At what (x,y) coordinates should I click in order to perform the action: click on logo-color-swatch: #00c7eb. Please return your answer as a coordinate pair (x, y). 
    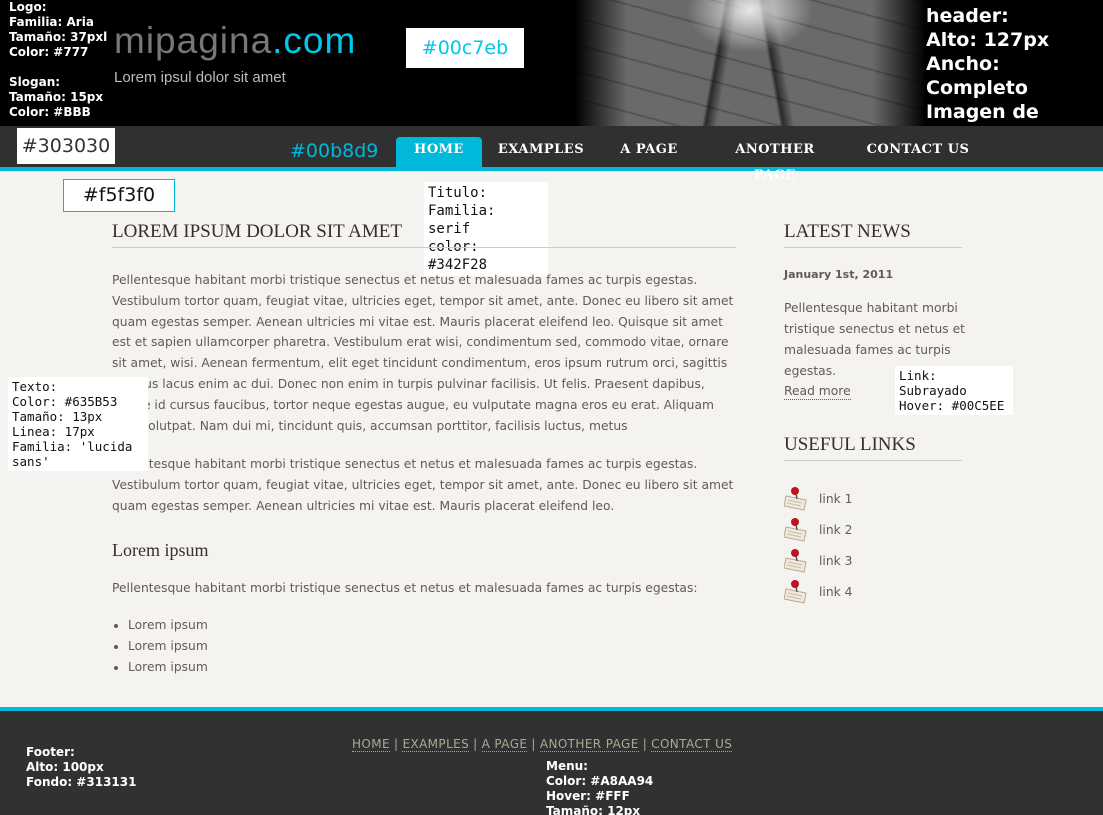
    Looking at the image, I should click on (465, 48).